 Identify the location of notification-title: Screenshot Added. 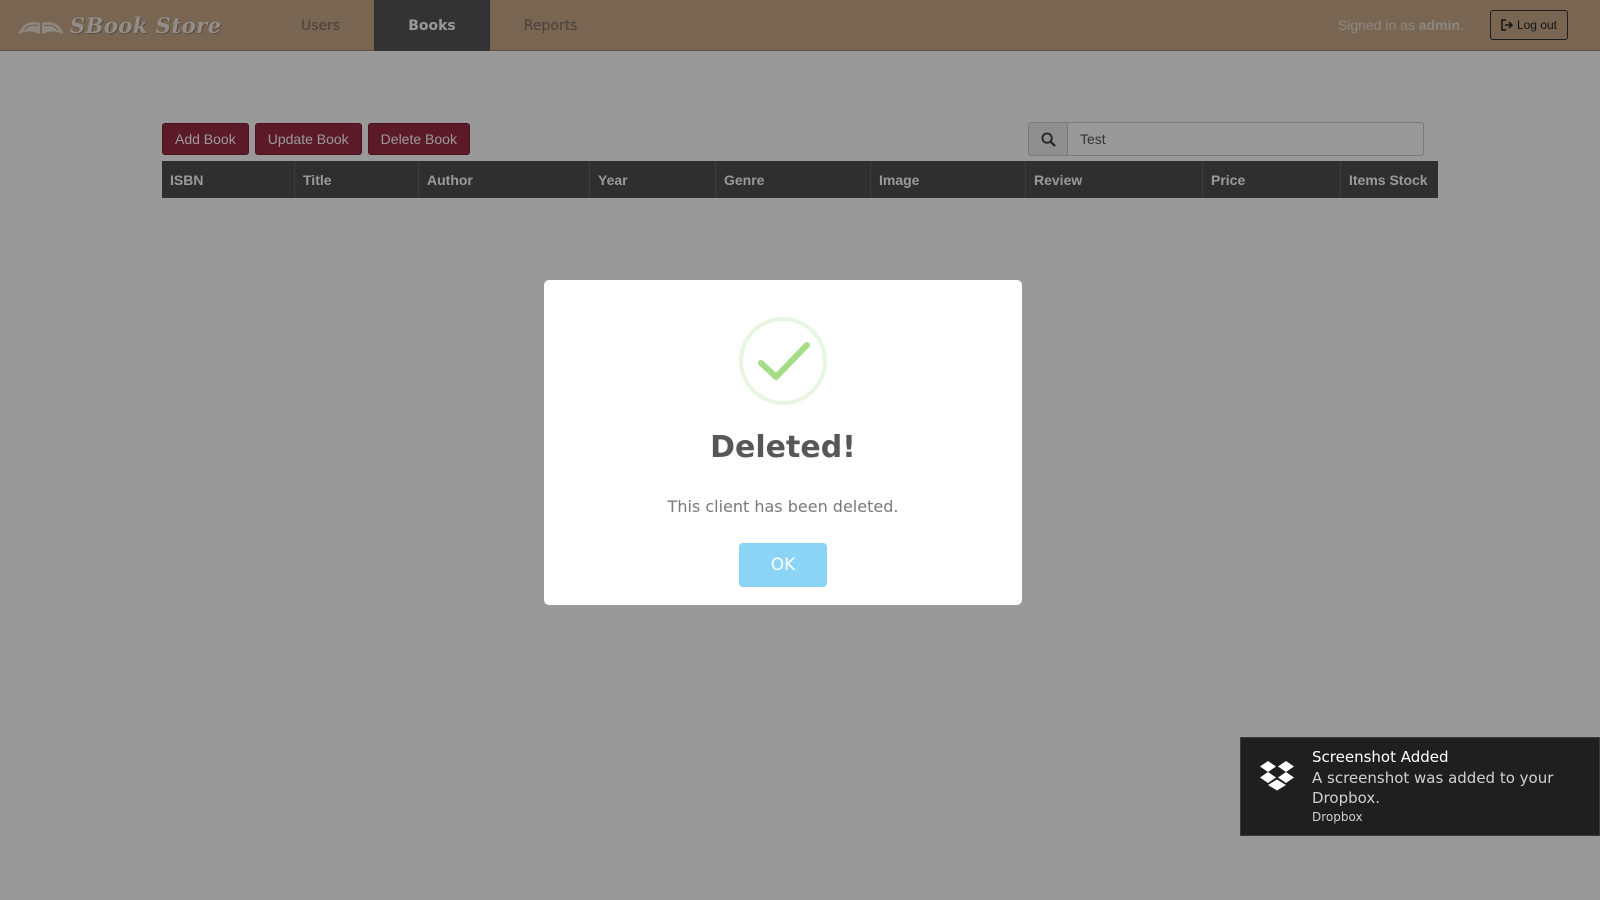
(1380, 757).